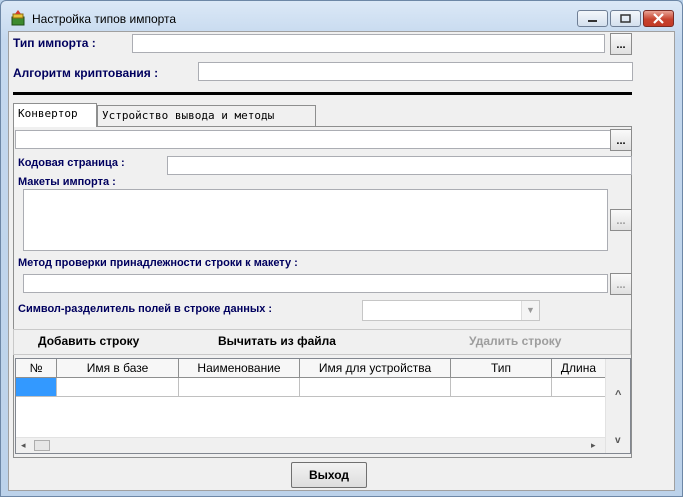  Describe the element at coordinates (315, 220) in the screenshot. I see `layouts-list` at that location.